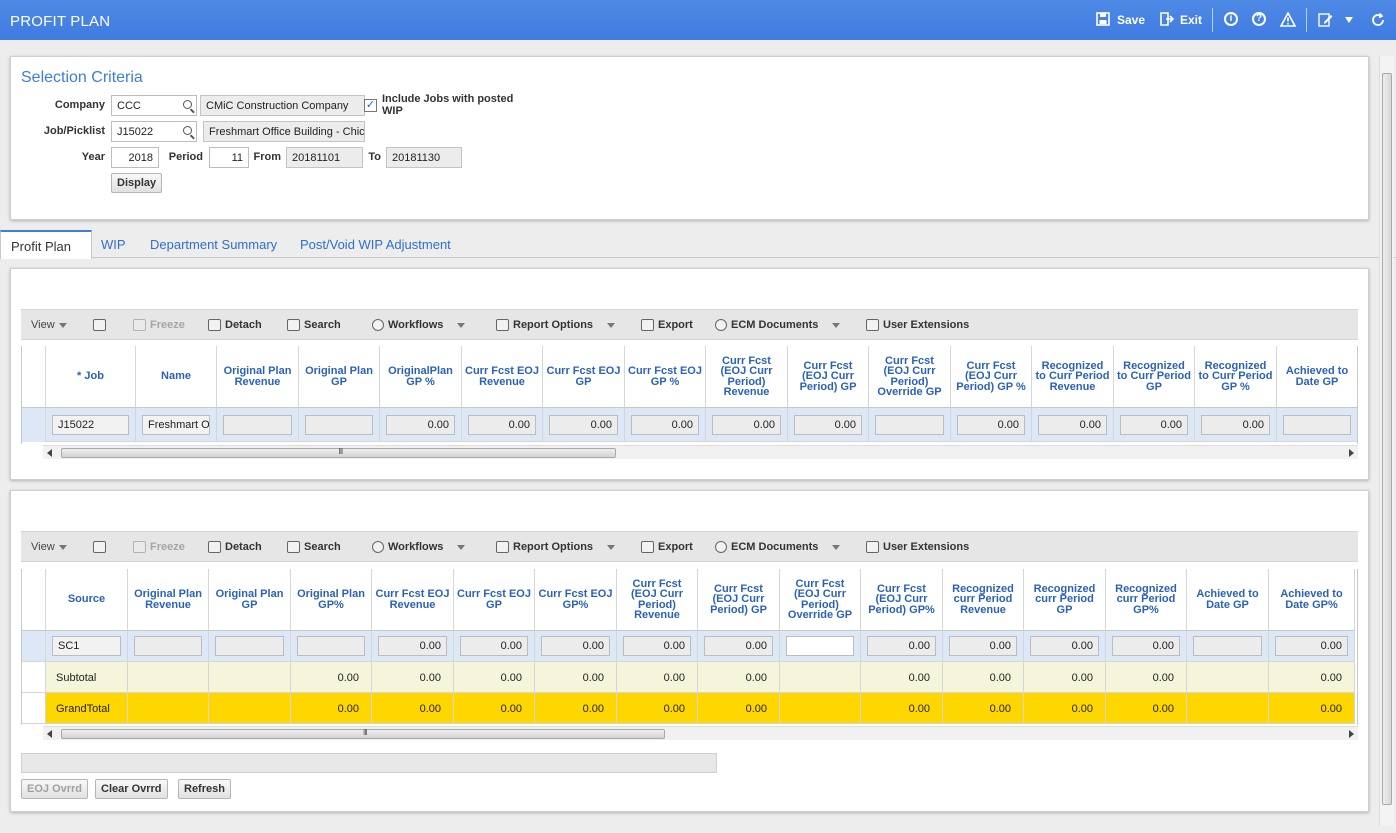  I want to click on column-header: Original Plan GP%, so click(331, 600).